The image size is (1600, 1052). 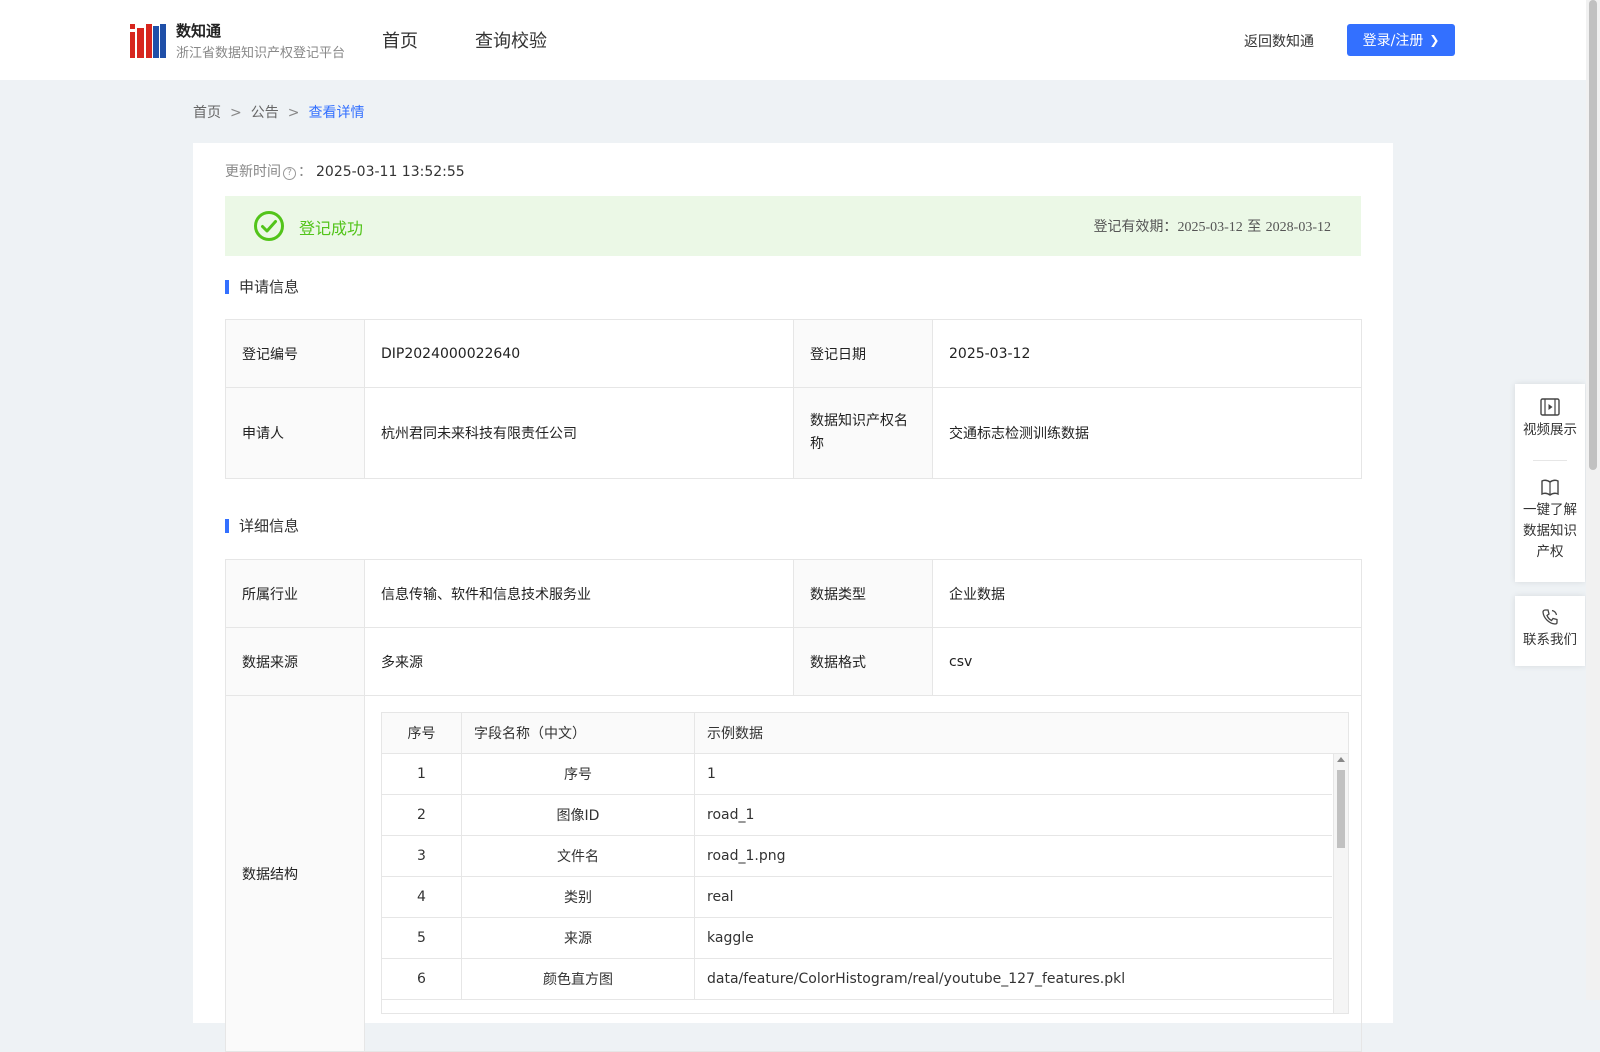 I want to click on sample-data: road_1, so click(x=731, y=815).